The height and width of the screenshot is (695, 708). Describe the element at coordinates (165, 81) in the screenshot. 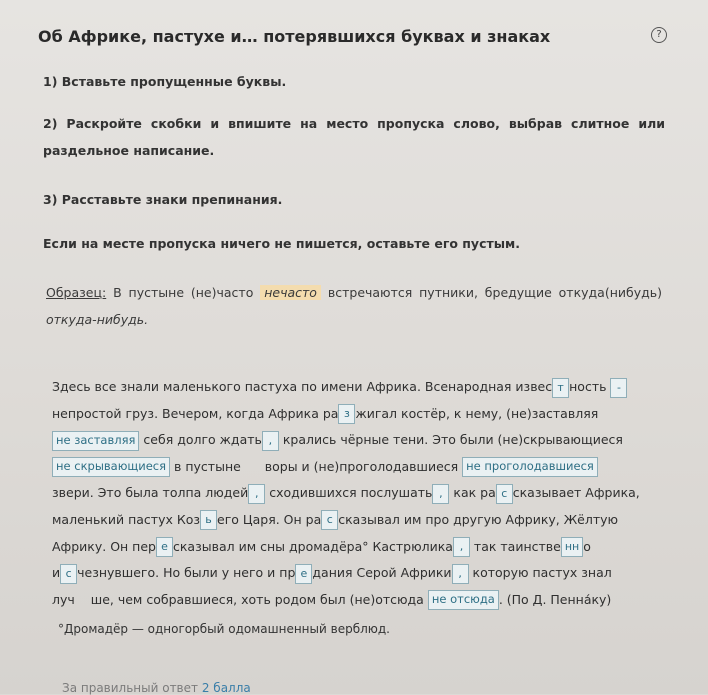

I see `instruction-1: 1) Вставьте пропущенные буквы.` at that location.